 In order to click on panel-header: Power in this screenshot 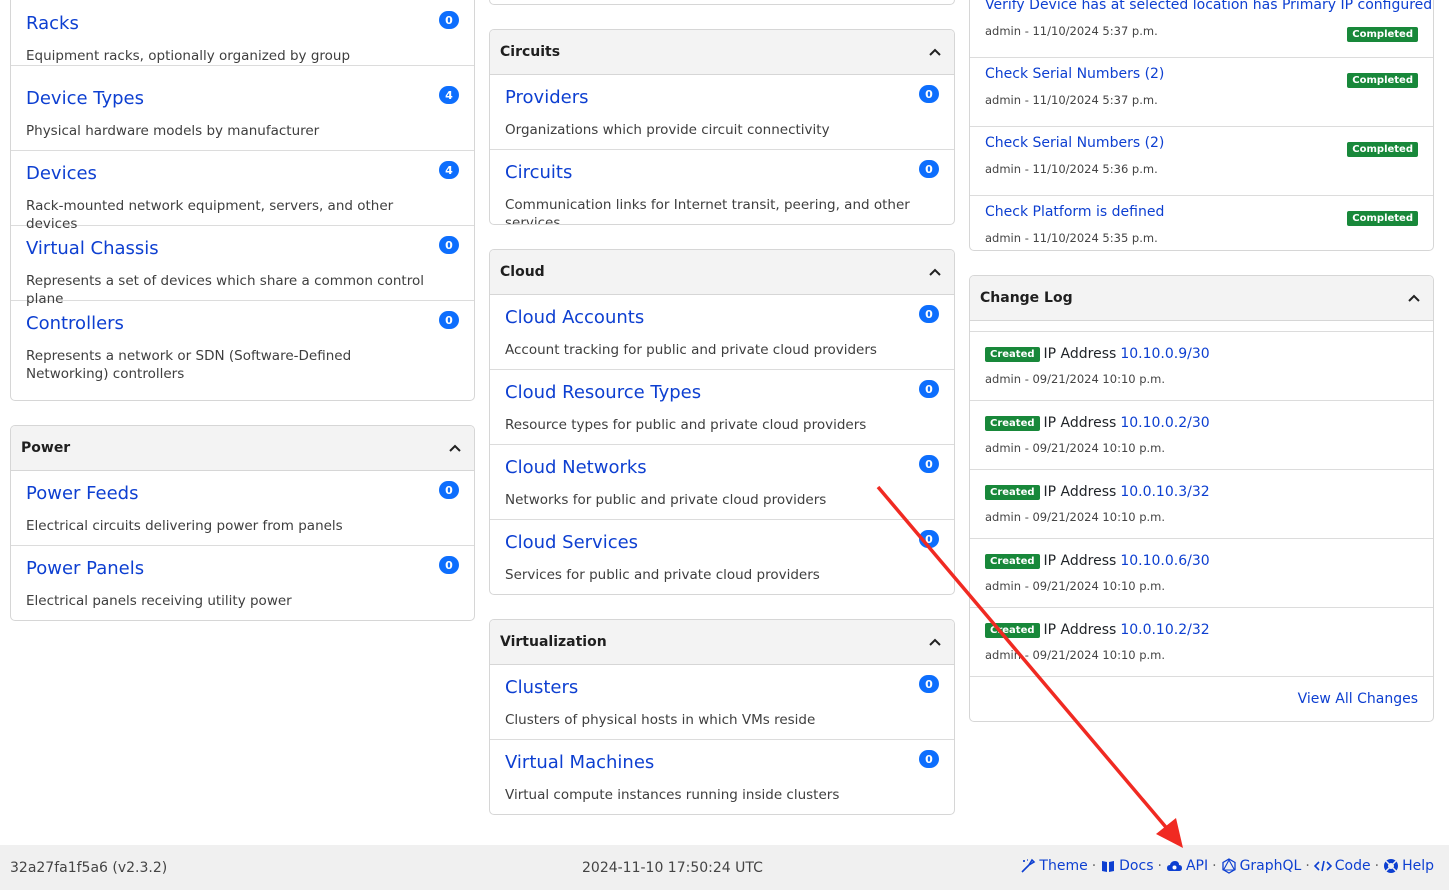, I will do `click(242, 448)`.